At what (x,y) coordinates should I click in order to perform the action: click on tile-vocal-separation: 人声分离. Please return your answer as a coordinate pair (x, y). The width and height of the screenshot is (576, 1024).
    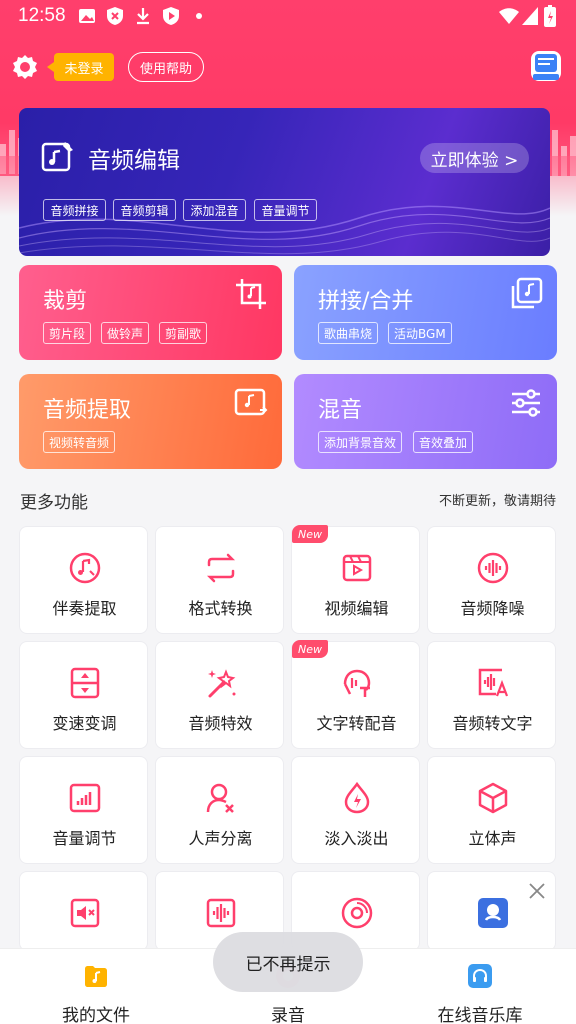
    Looking at the image, I should click on (219, 810).